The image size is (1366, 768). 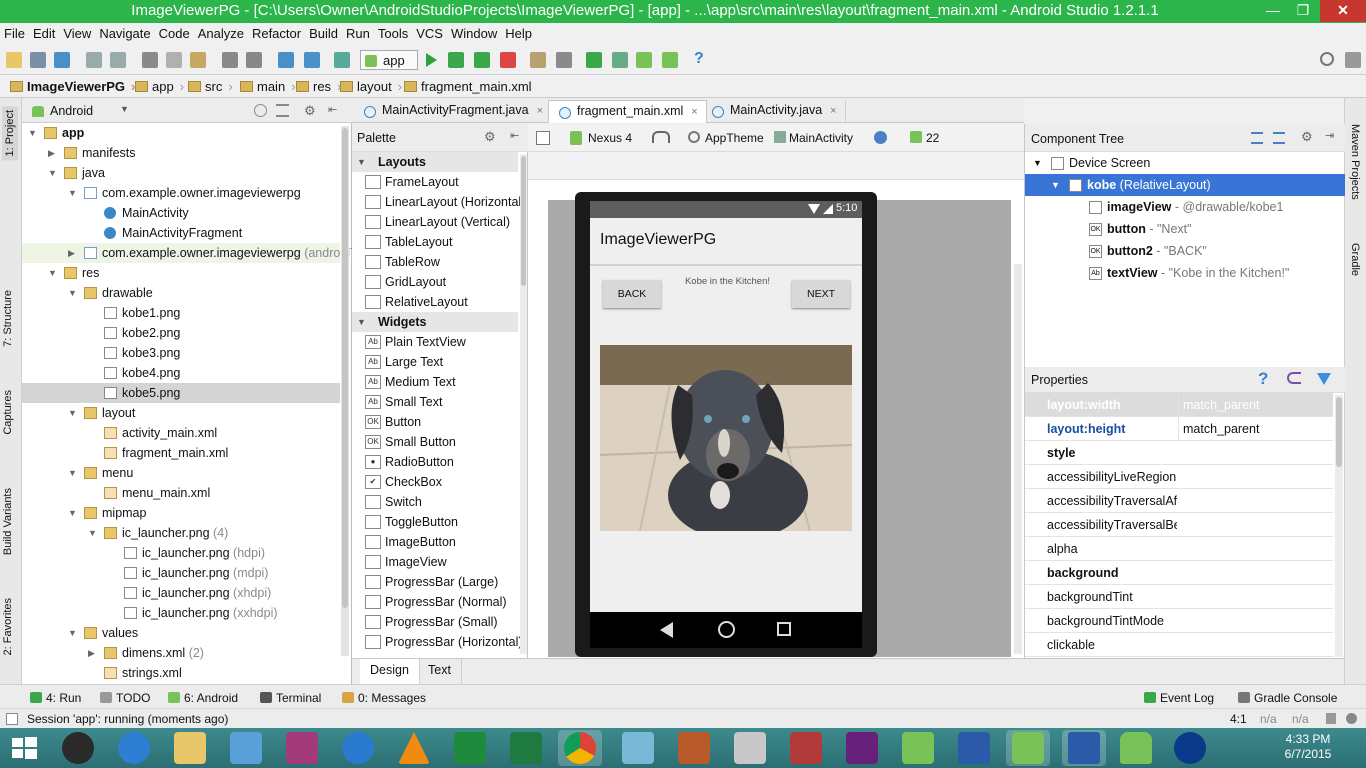 What do you see at coordinates (470, 748) in the screenshot?
I see `store-icon` at bounding box center [470, 748].